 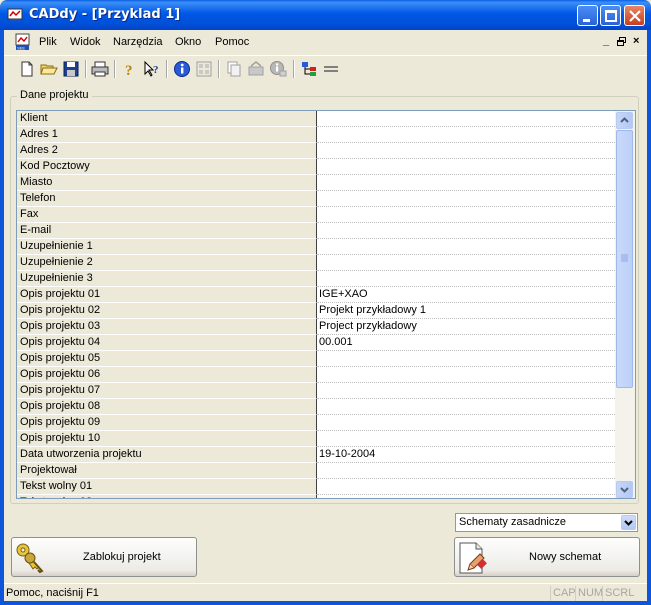 I want to click on table-row: Kod Pocztowy, so click(x=316, y=167).